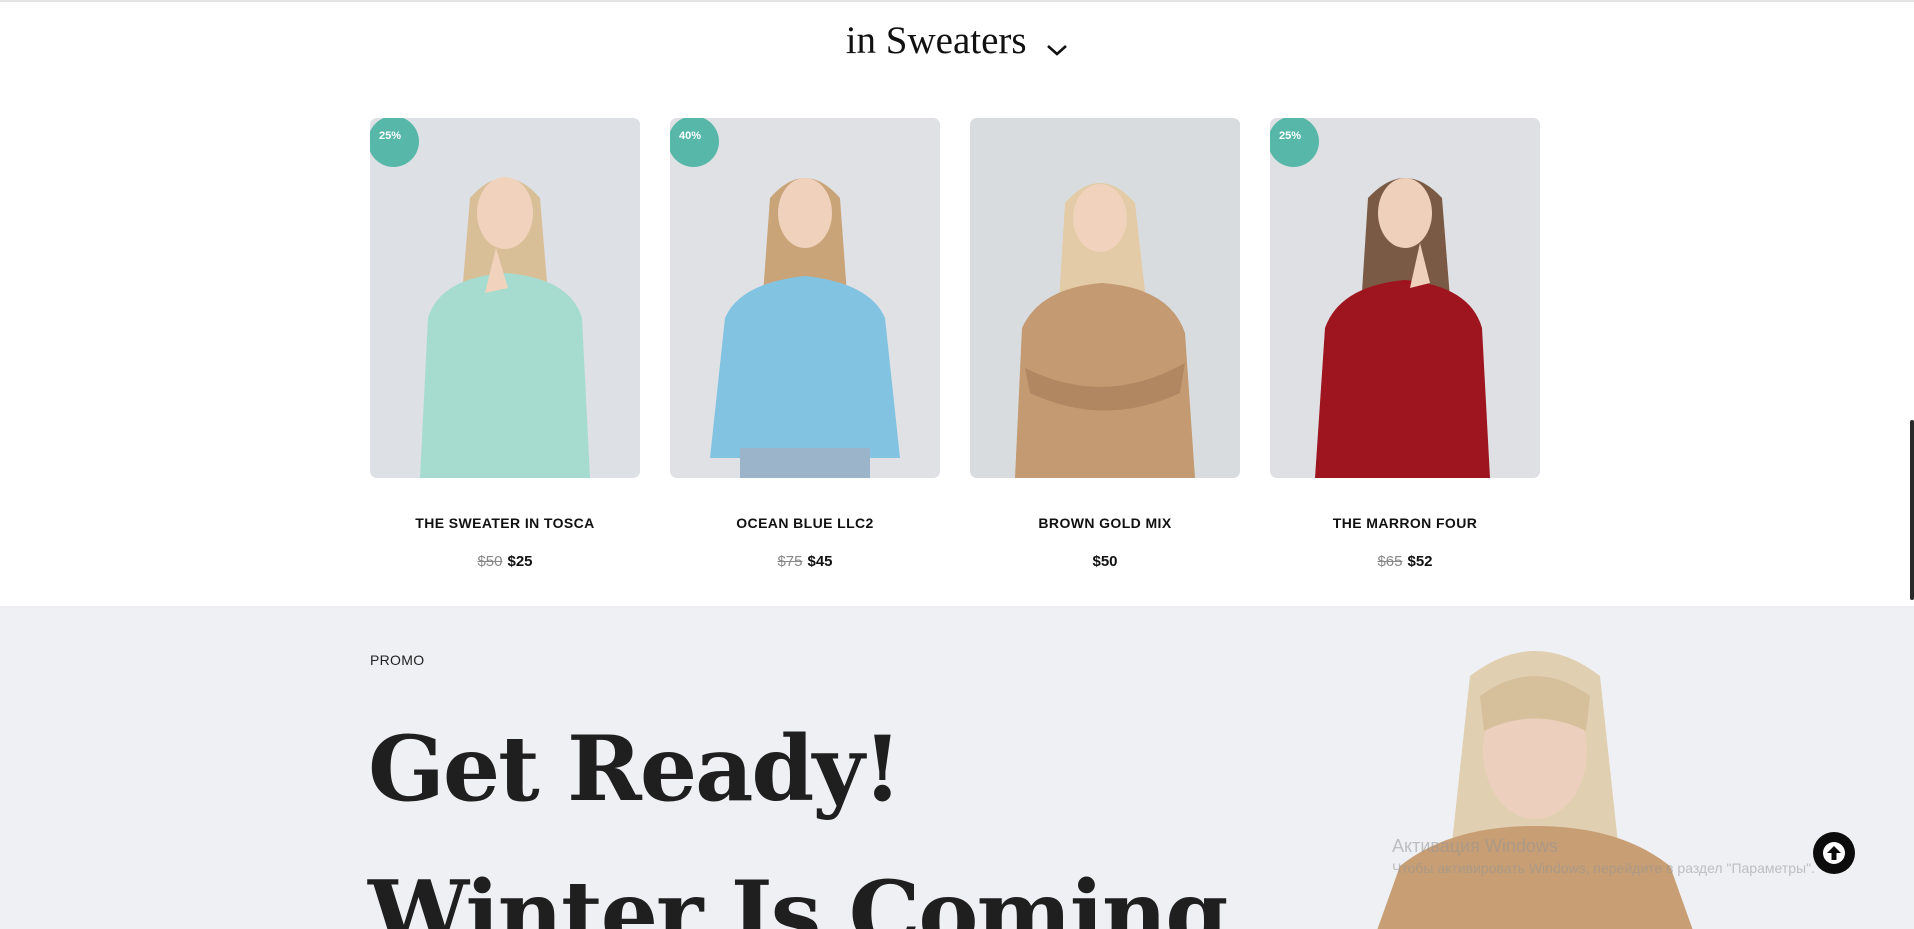 Image resolution: width=1914 pixels, height=929 pixels. I want to click on current-price: $50, so click(1105, 561).